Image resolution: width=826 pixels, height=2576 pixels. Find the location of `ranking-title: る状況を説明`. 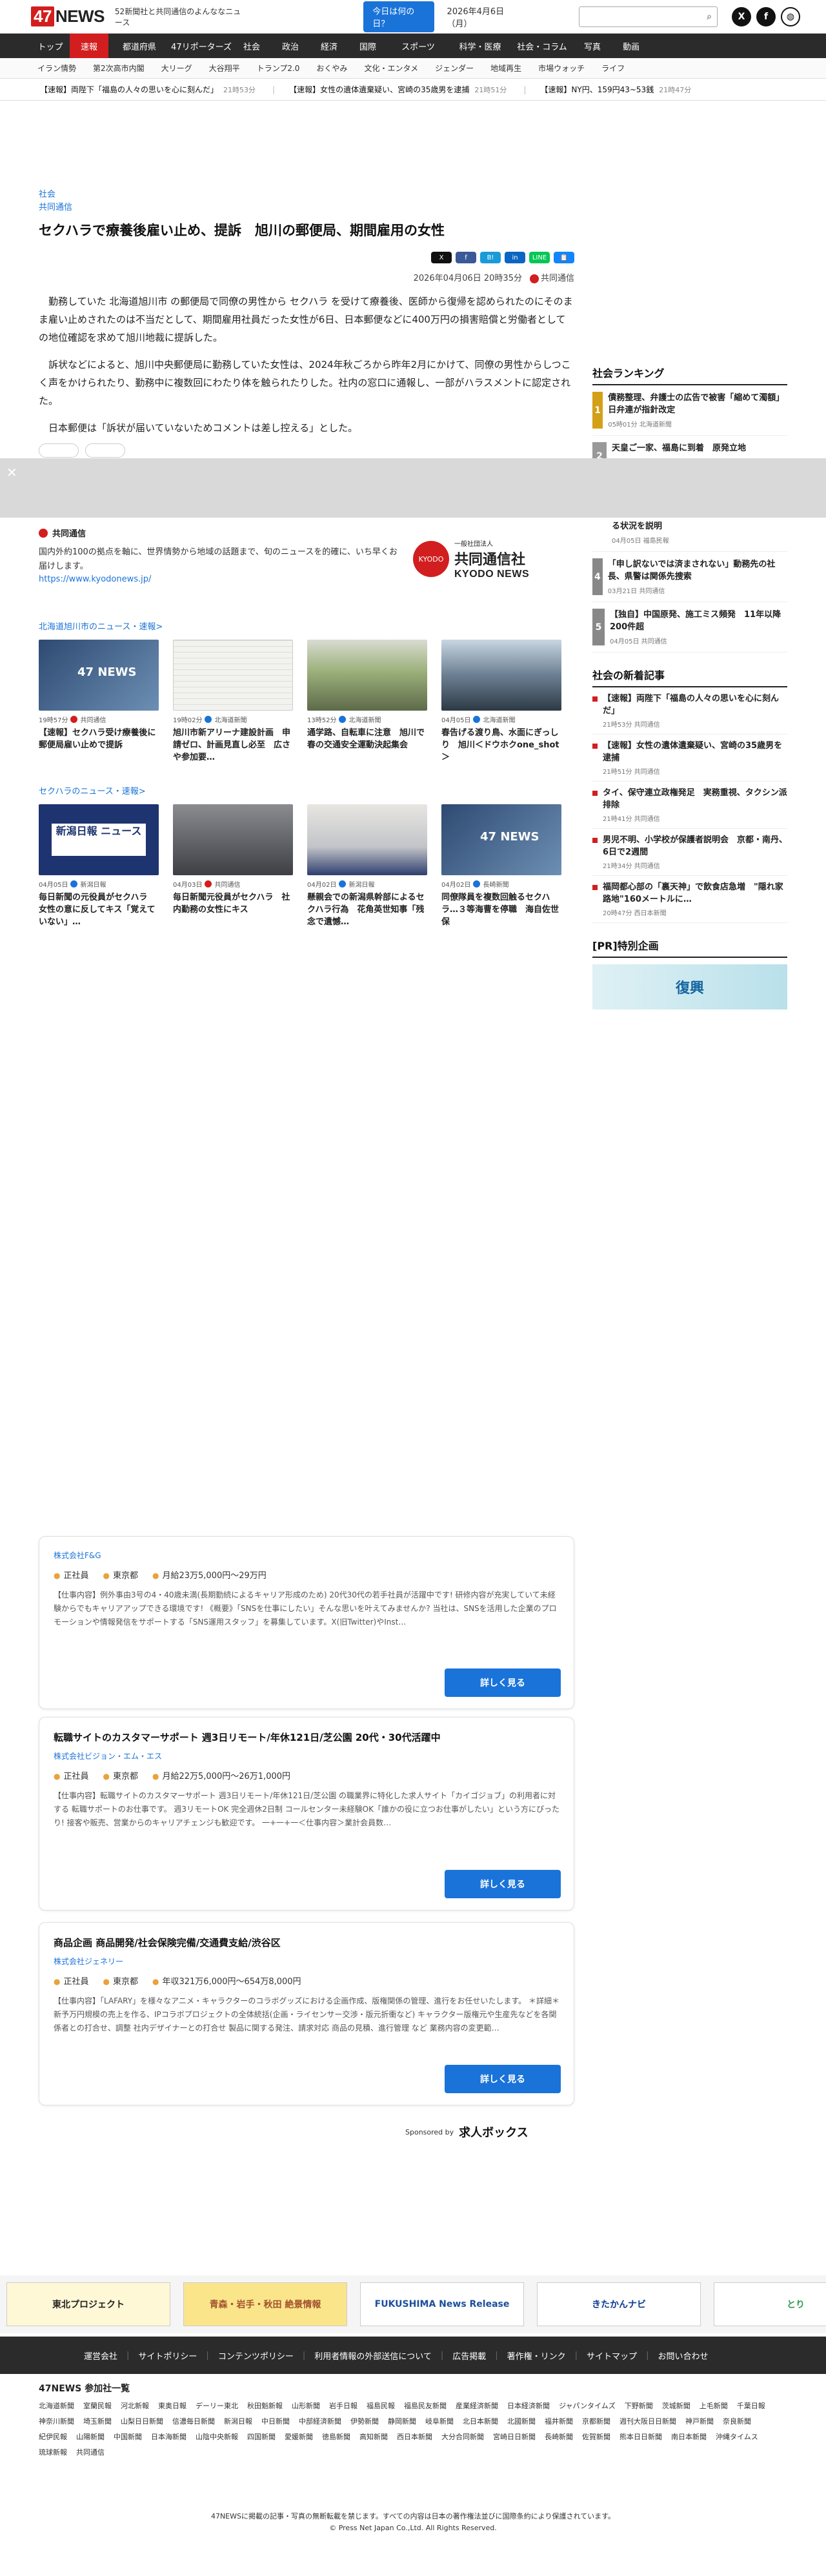

ranking-title: る状況を説明 is located at coordinates (640, 526).